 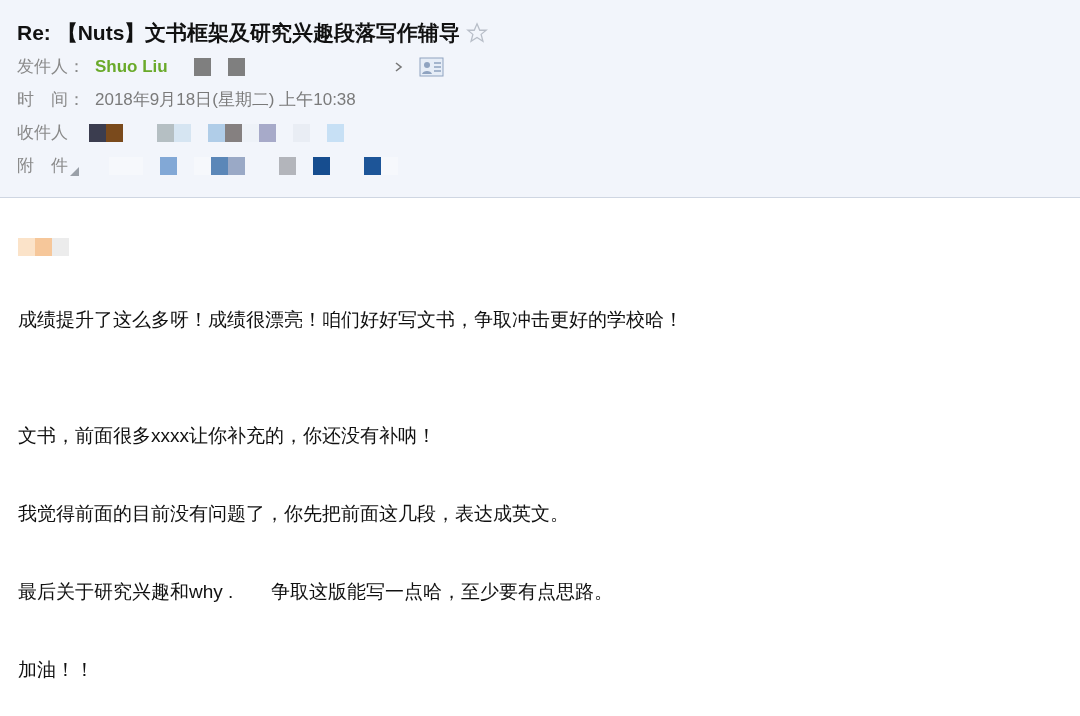 What do you see at coordinates (74, 171) in the screenshot?
I see `dropdown-icon` at bounding box center [74, 171].